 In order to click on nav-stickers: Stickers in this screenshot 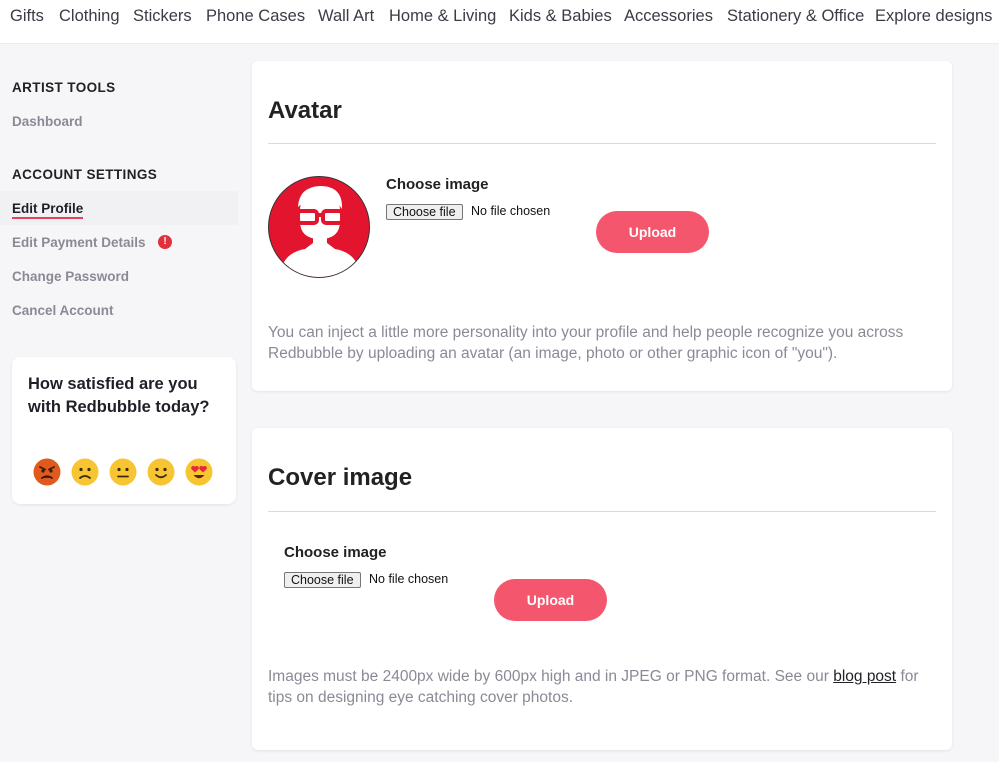, I will do `click(162, 16)`.